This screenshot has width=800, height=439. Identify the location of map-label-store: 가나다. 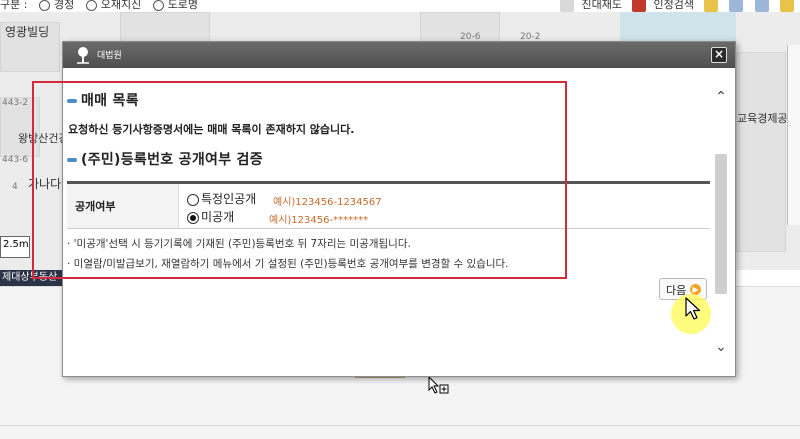
(45, 184).